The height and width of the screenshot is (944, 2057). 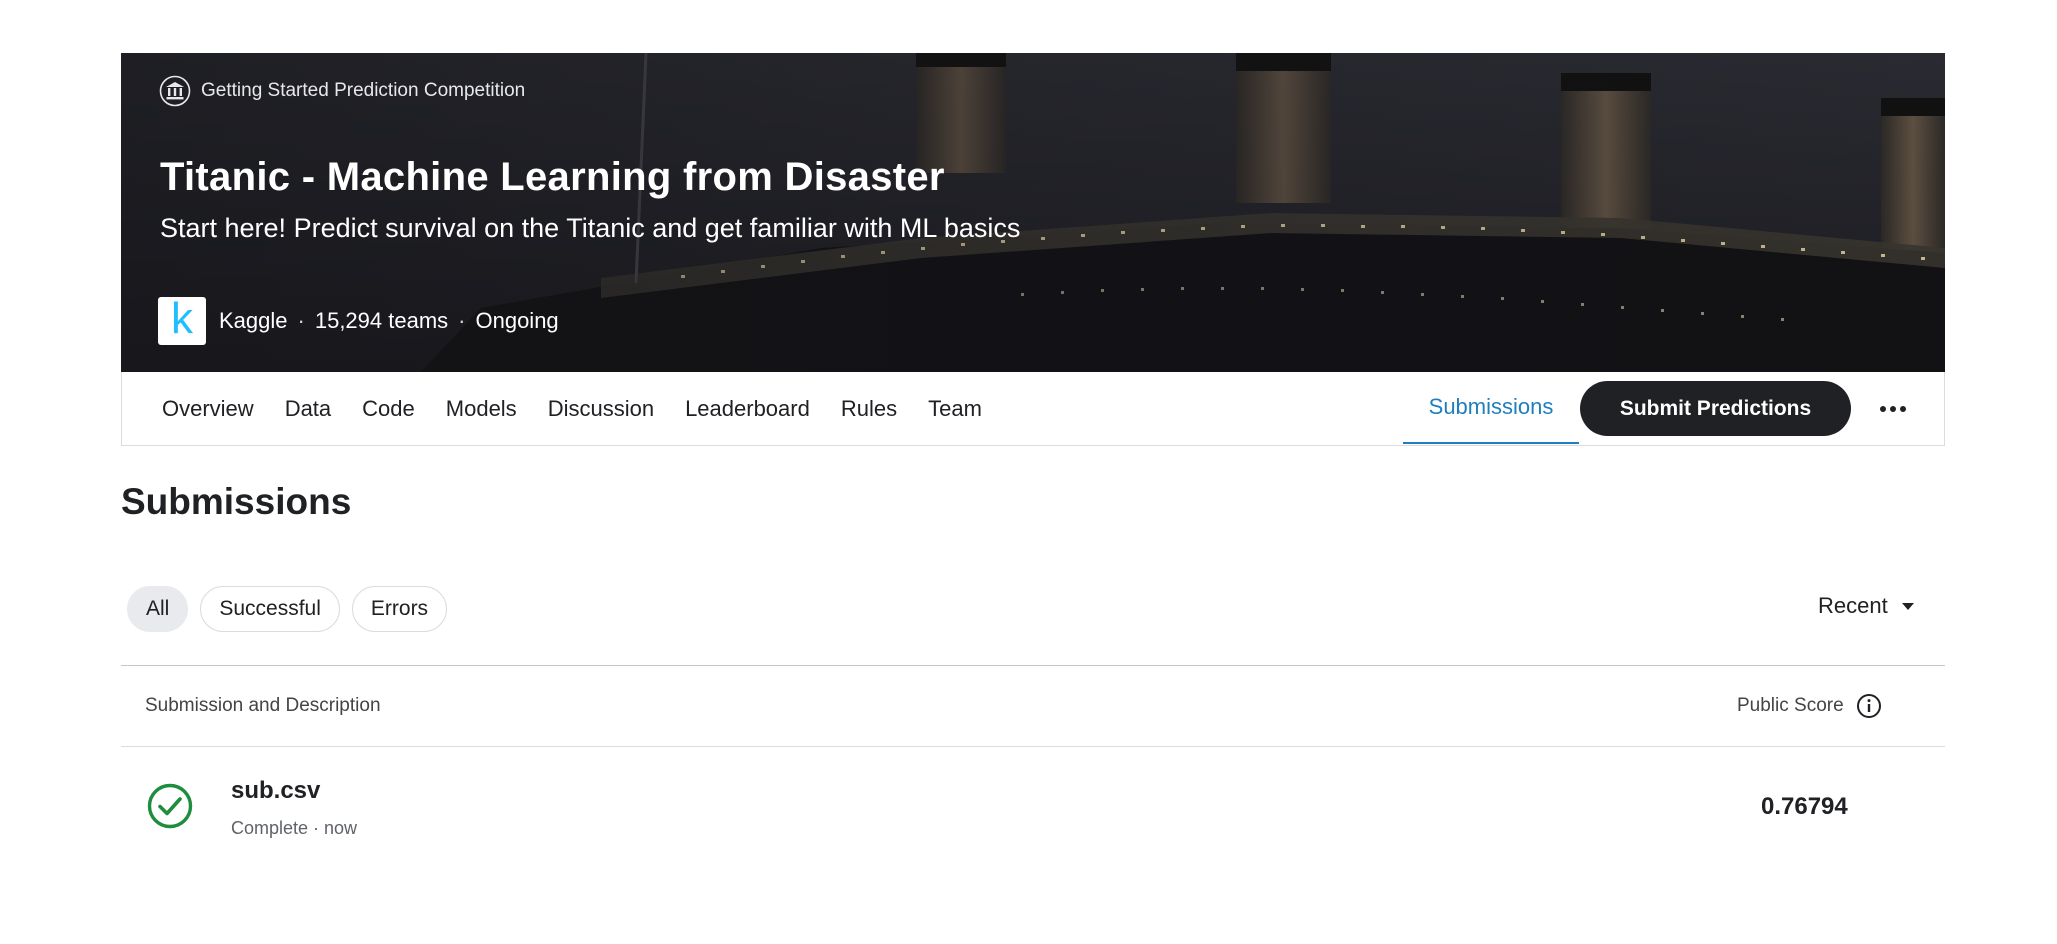 I want to click on competition-meta: k Kaggle · 15,294 teams · Ongoing, so click(x=358, y=321).